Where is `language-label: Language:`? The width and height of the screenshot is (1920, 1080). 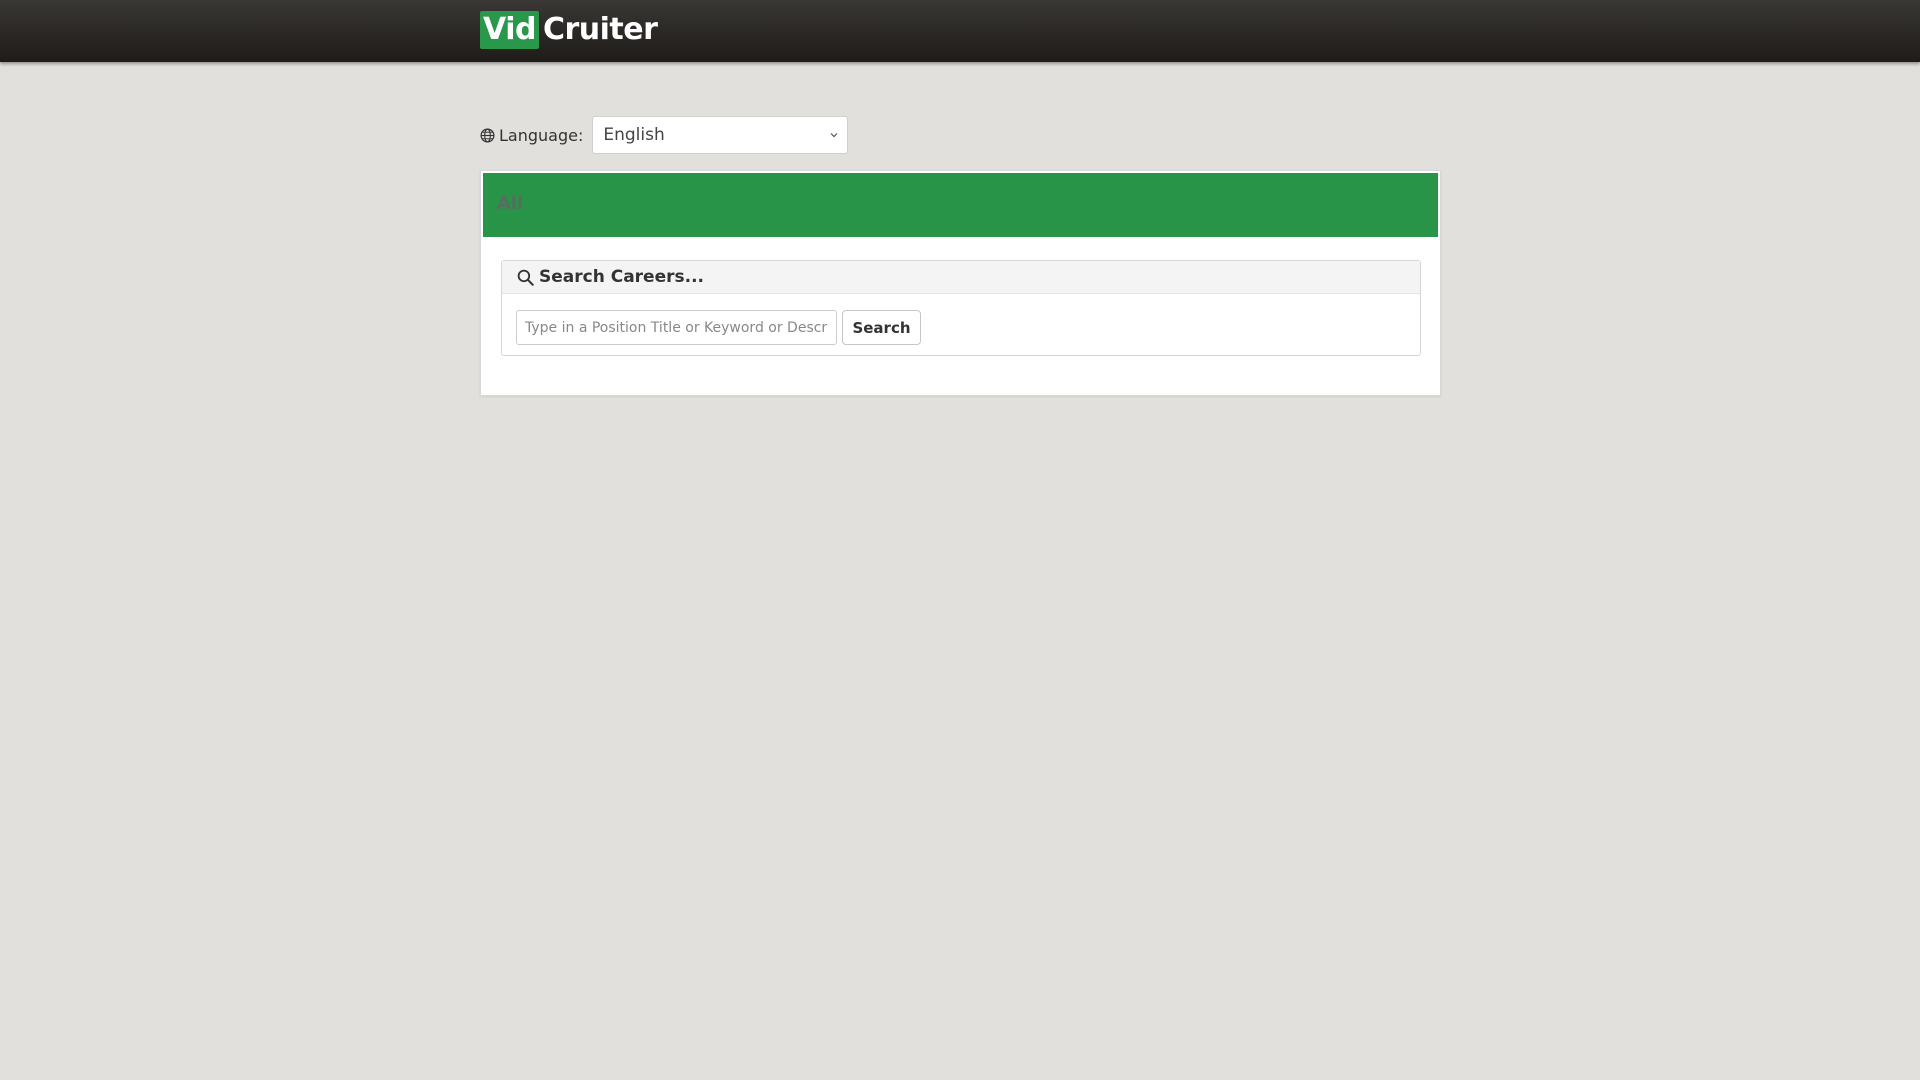
language-label: Language: is located at coordinates (541, 135).